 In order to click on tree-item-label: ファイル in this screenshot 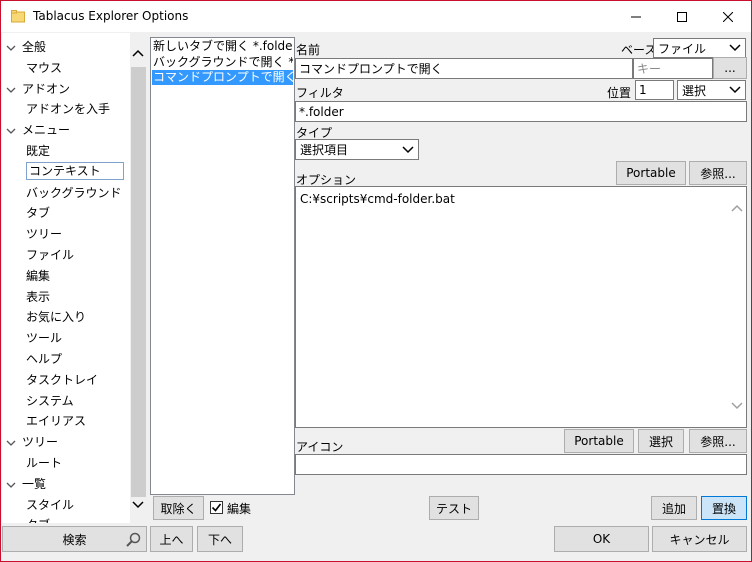, I will do `click(50, 255)`.